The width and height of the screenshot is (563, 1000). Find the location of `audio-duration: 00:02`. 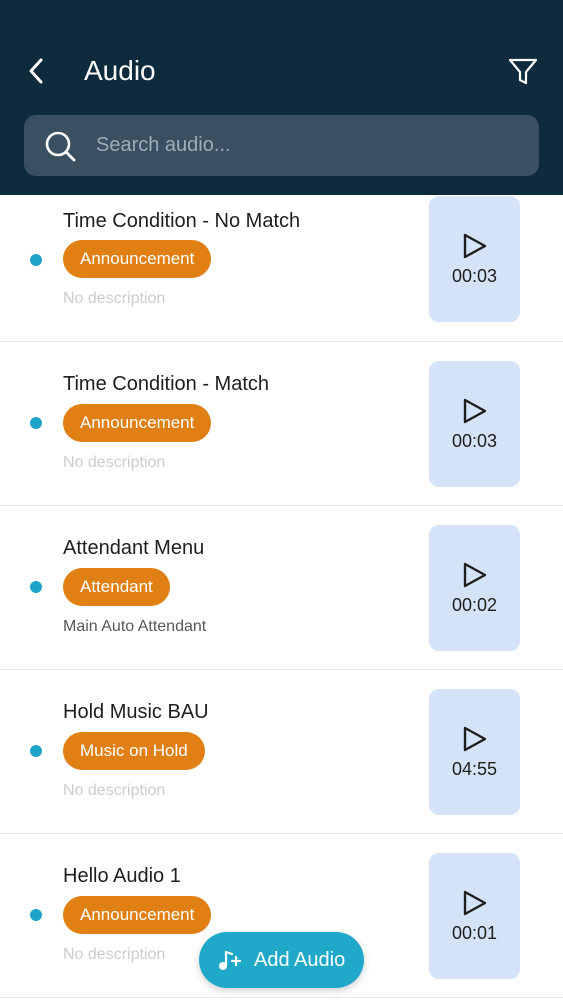

audio-duration: 00:02 is located at coordinates (474, 605).